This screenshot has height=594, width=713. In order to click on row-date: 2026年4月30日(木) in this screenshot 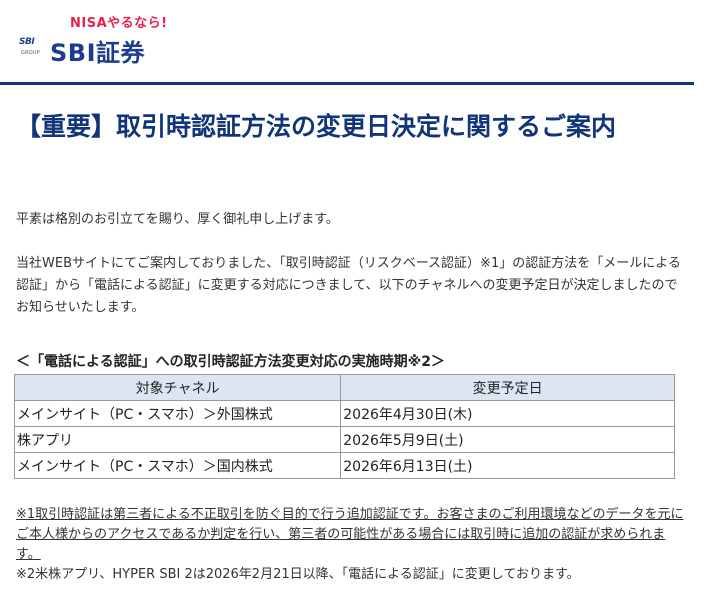, I will do `click(507, 413)`.